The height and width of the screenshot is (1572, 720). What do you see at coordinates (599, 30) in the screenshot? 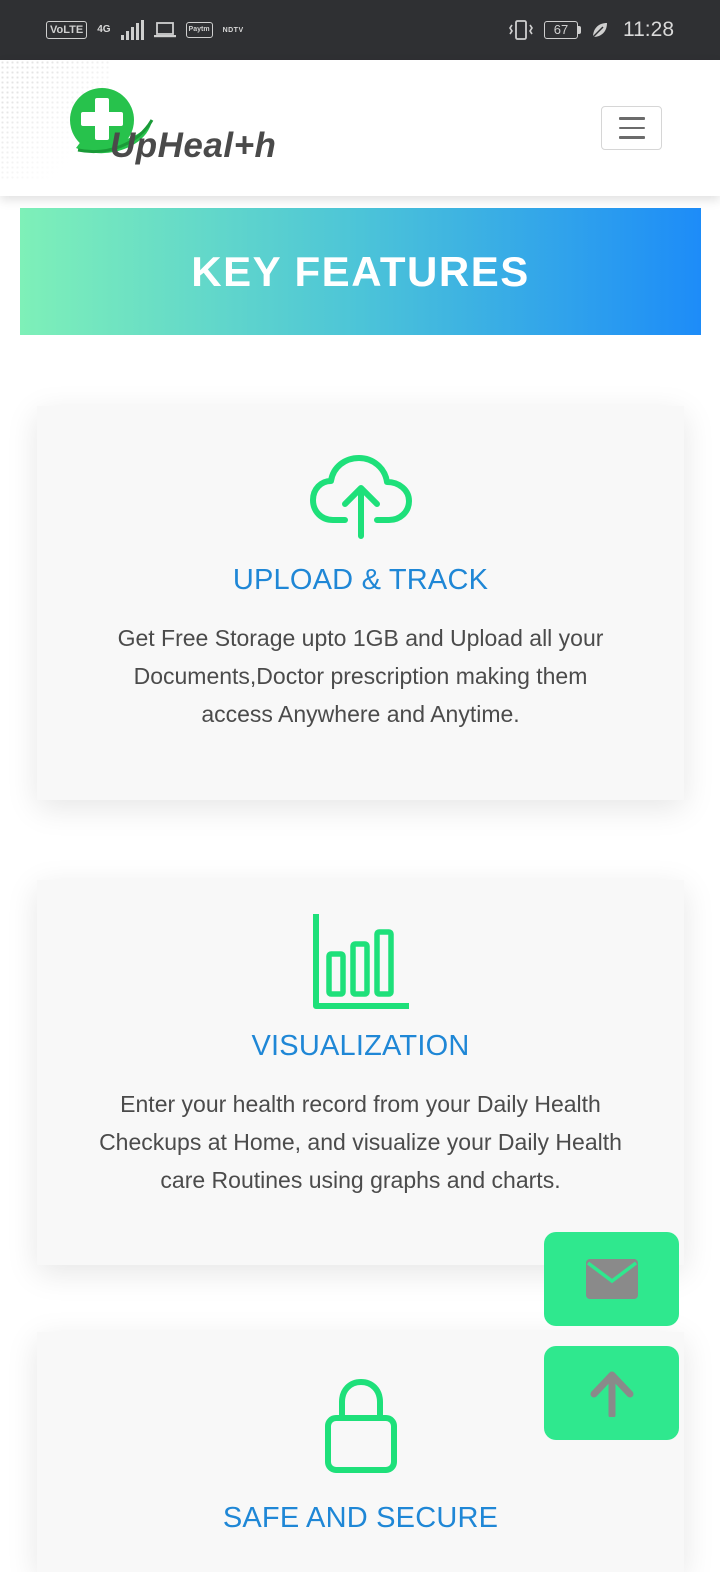
I see `leaf-icon` at bounding box center [599, 30].